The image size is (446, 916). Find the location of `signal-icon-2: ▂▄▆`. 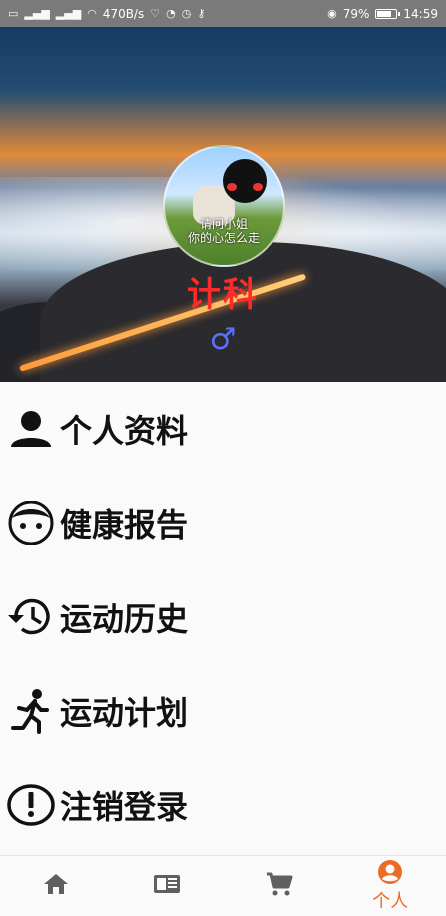

signal-icon-2: ▂▄▆ is located at coordinates (68, 13).